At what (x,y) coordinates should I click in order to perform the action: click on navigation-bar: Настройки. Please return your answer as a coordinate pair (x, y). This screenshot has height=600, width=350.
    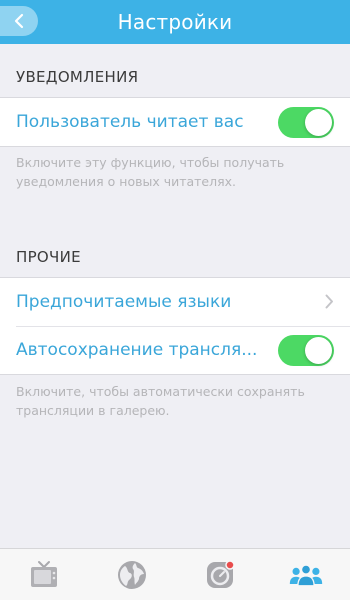
    Looking at the image, I should click on (175, 22).